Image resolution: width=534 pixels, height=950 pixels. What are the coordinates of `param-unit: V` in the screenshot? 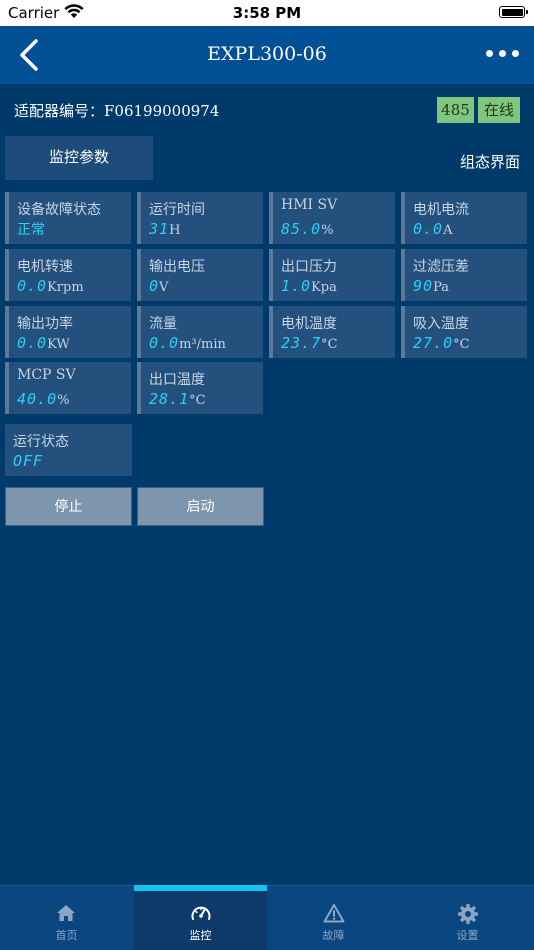 It's located at (164, 287).